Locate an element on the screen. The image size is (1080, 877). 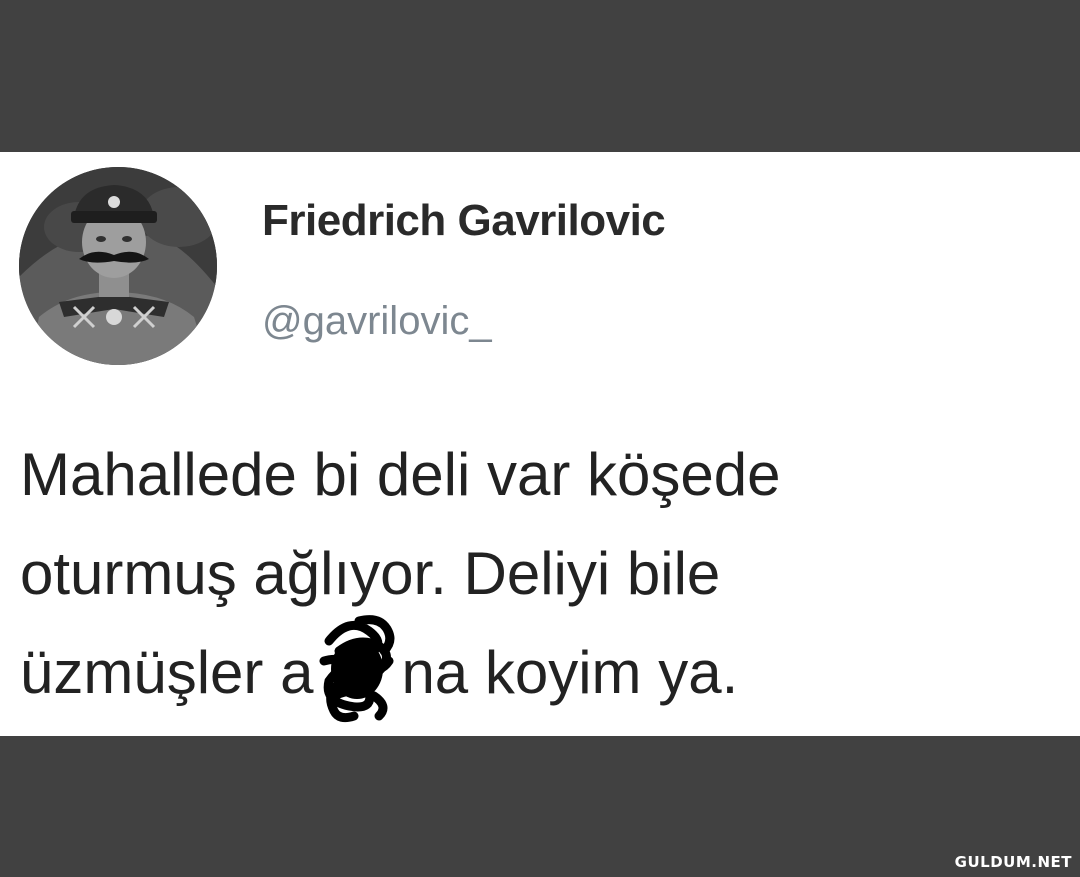
profile-avatar is located at coordinates (118, 266).